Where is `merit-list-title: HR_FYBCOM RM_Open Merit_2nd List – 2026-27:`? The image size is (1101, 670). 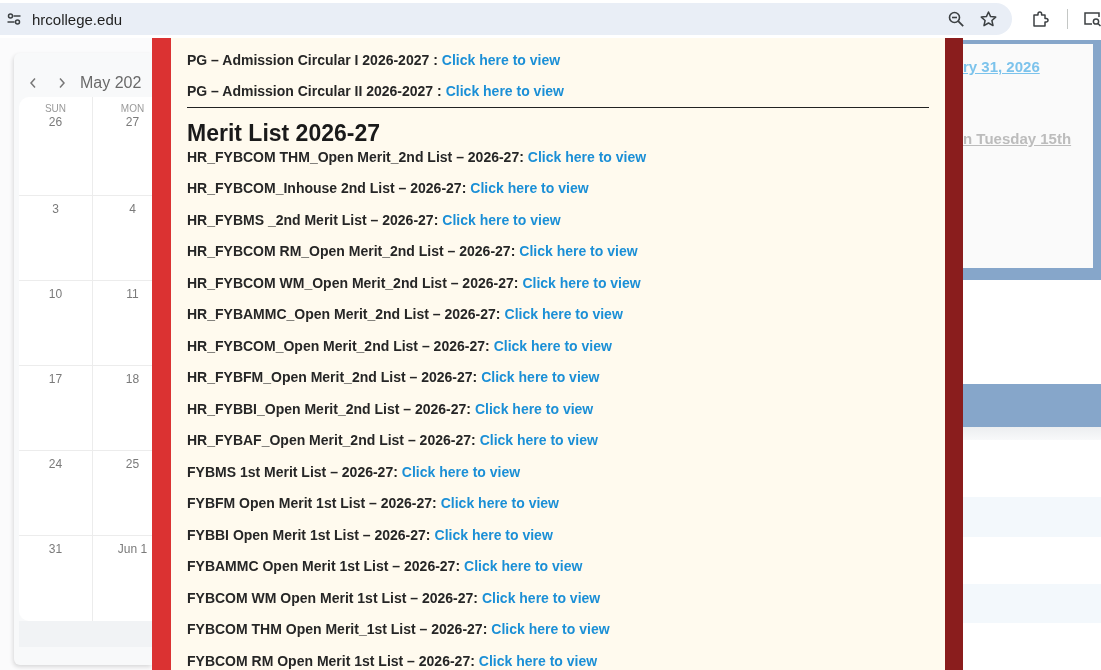
merit-list-title: HR_FYBCOM RM_Open Merit_2nd List – 2026-27: is located at coordinates (351, 251).